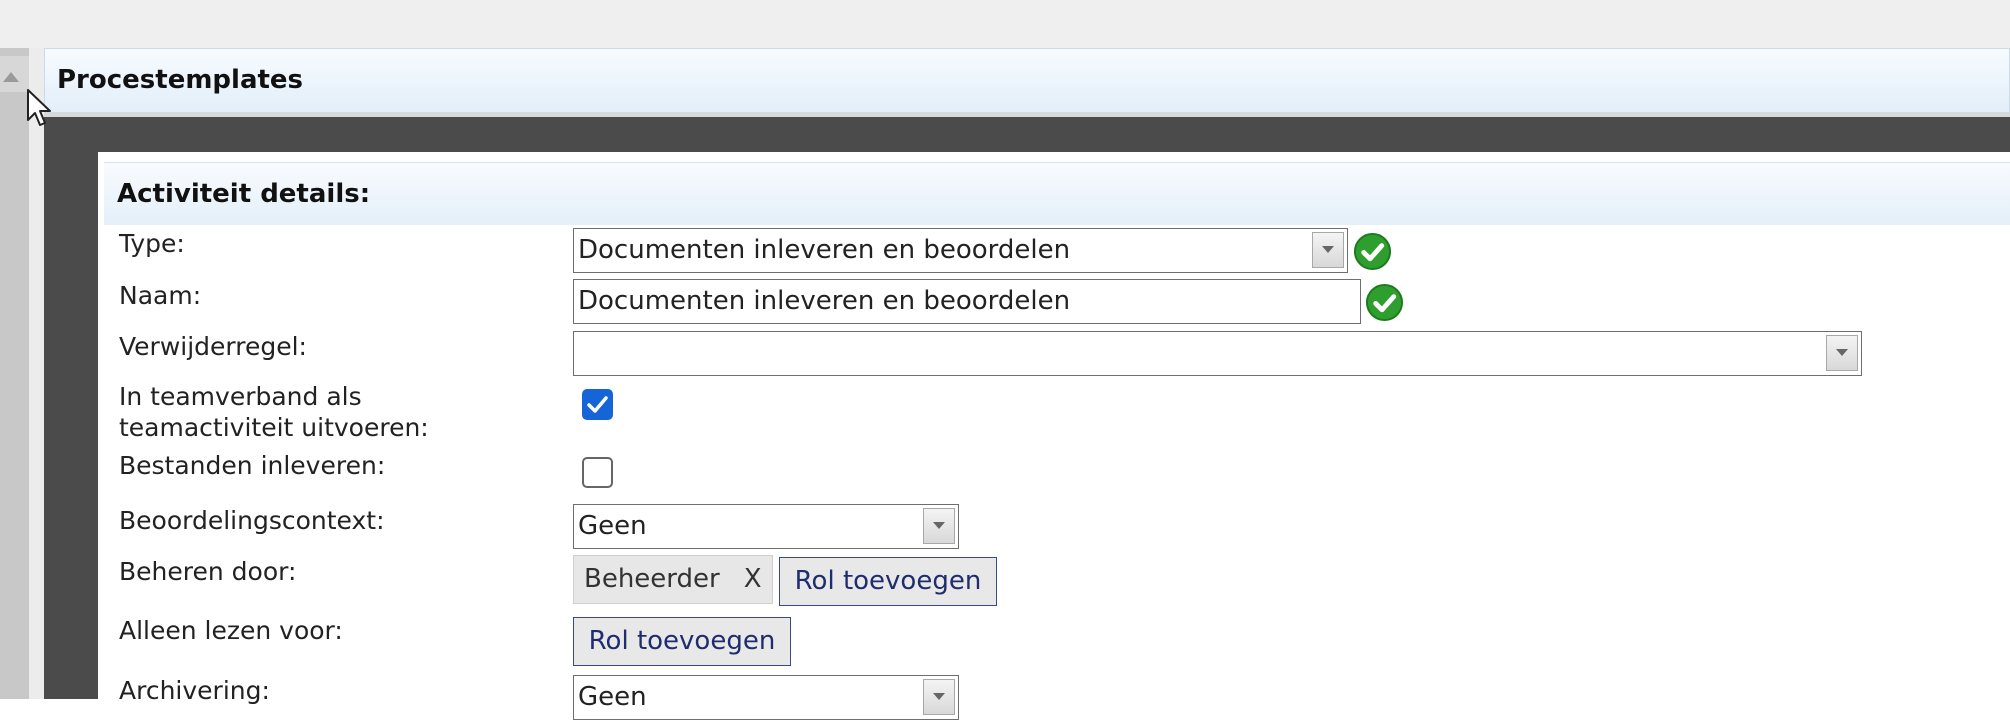 The height and width of the screenshot is (720, 2010). I want to click on type-label: Type:, so click(152, 243).